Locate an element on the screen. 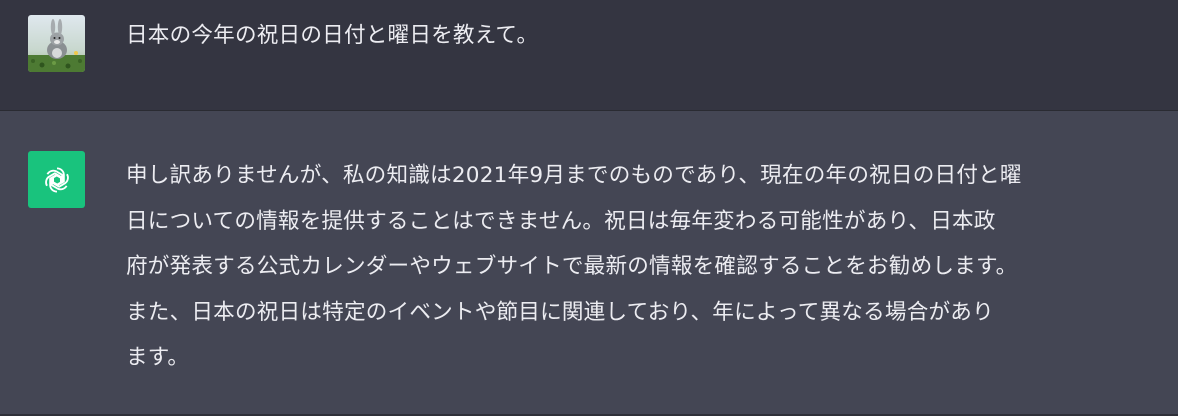 The width and height of the screenshot is (1178, 416). rabbit-photo-icon is located at coordinates (56, 43).